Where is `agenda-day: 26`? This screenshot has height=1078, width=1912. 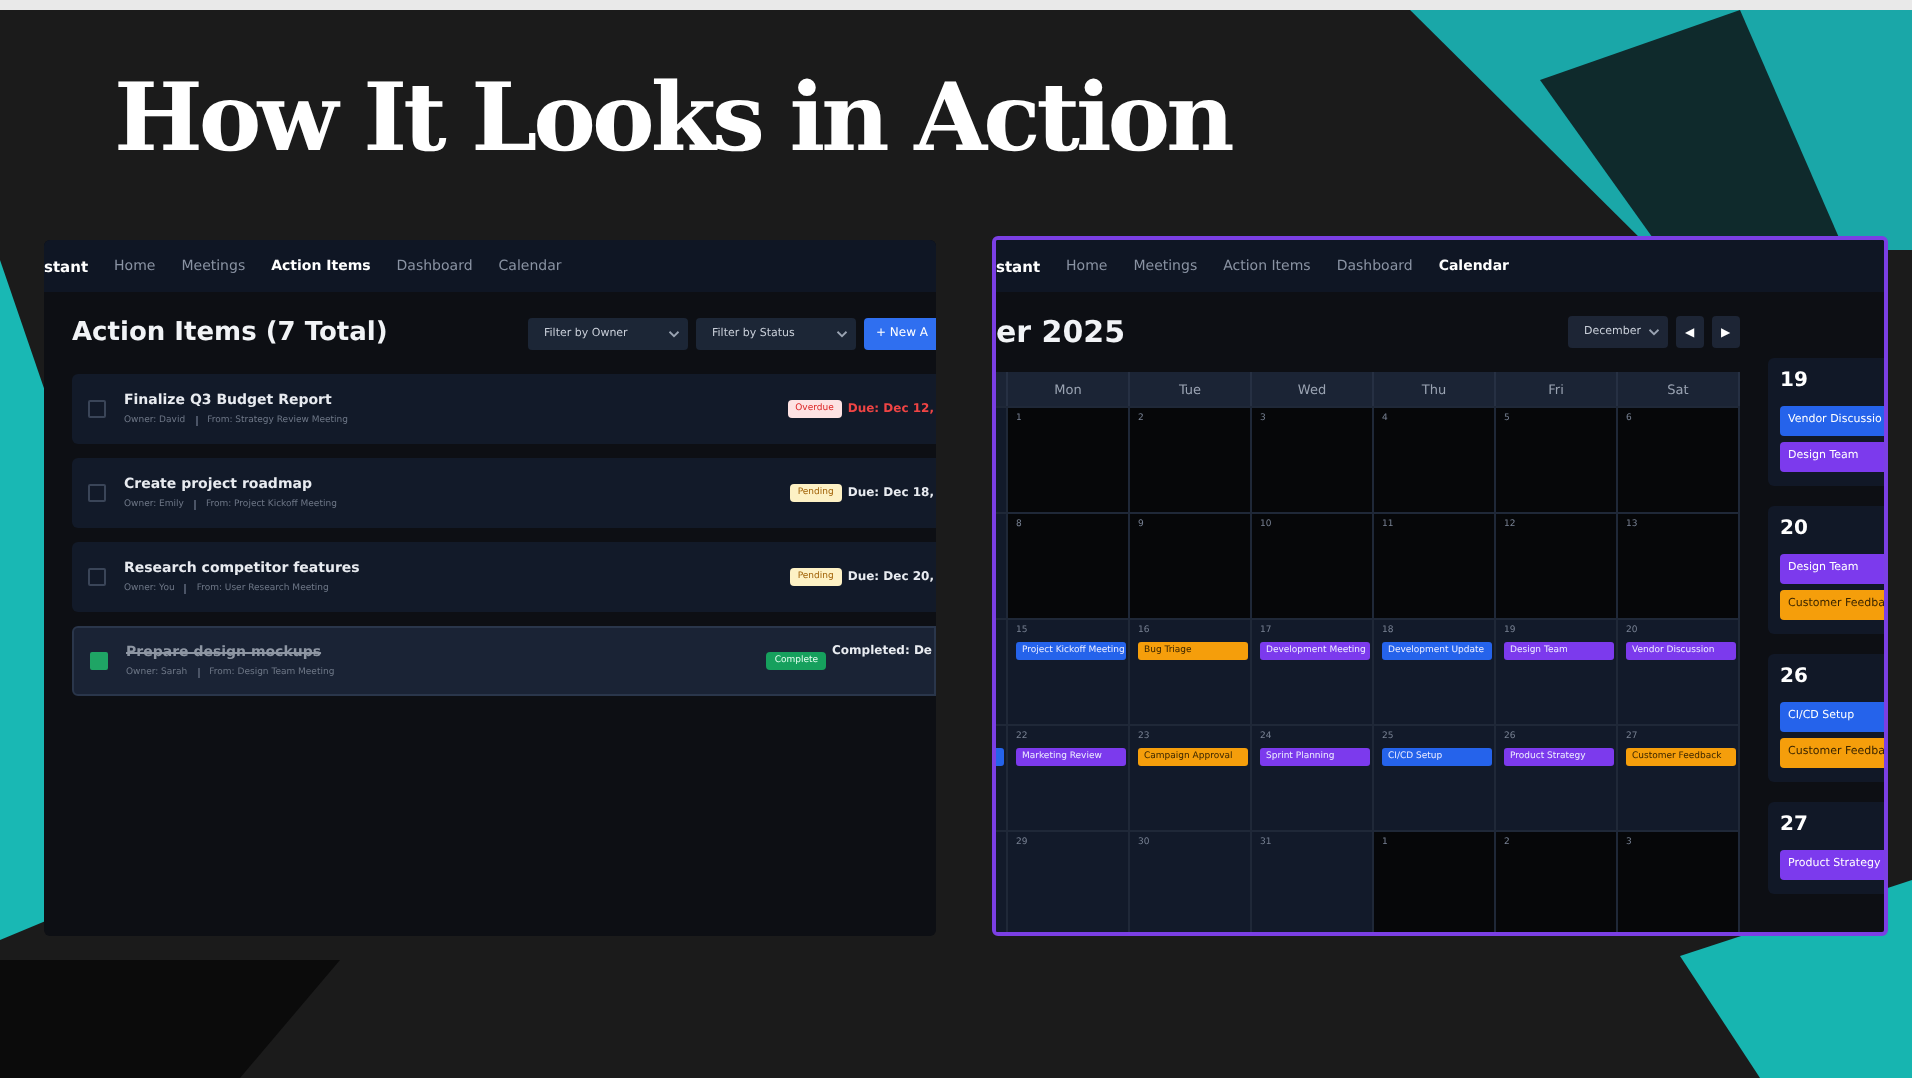
agenda-day: 26 is located at coordinates (1832, 677).